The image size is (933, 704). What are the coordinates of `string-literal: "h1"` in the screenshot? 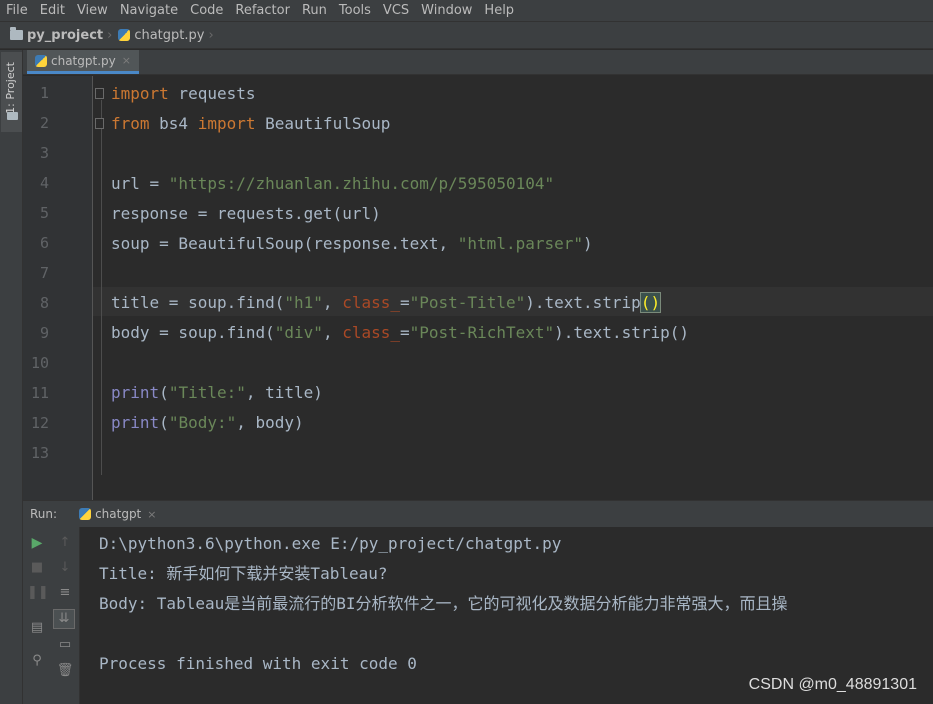 It's located at (303, 302).